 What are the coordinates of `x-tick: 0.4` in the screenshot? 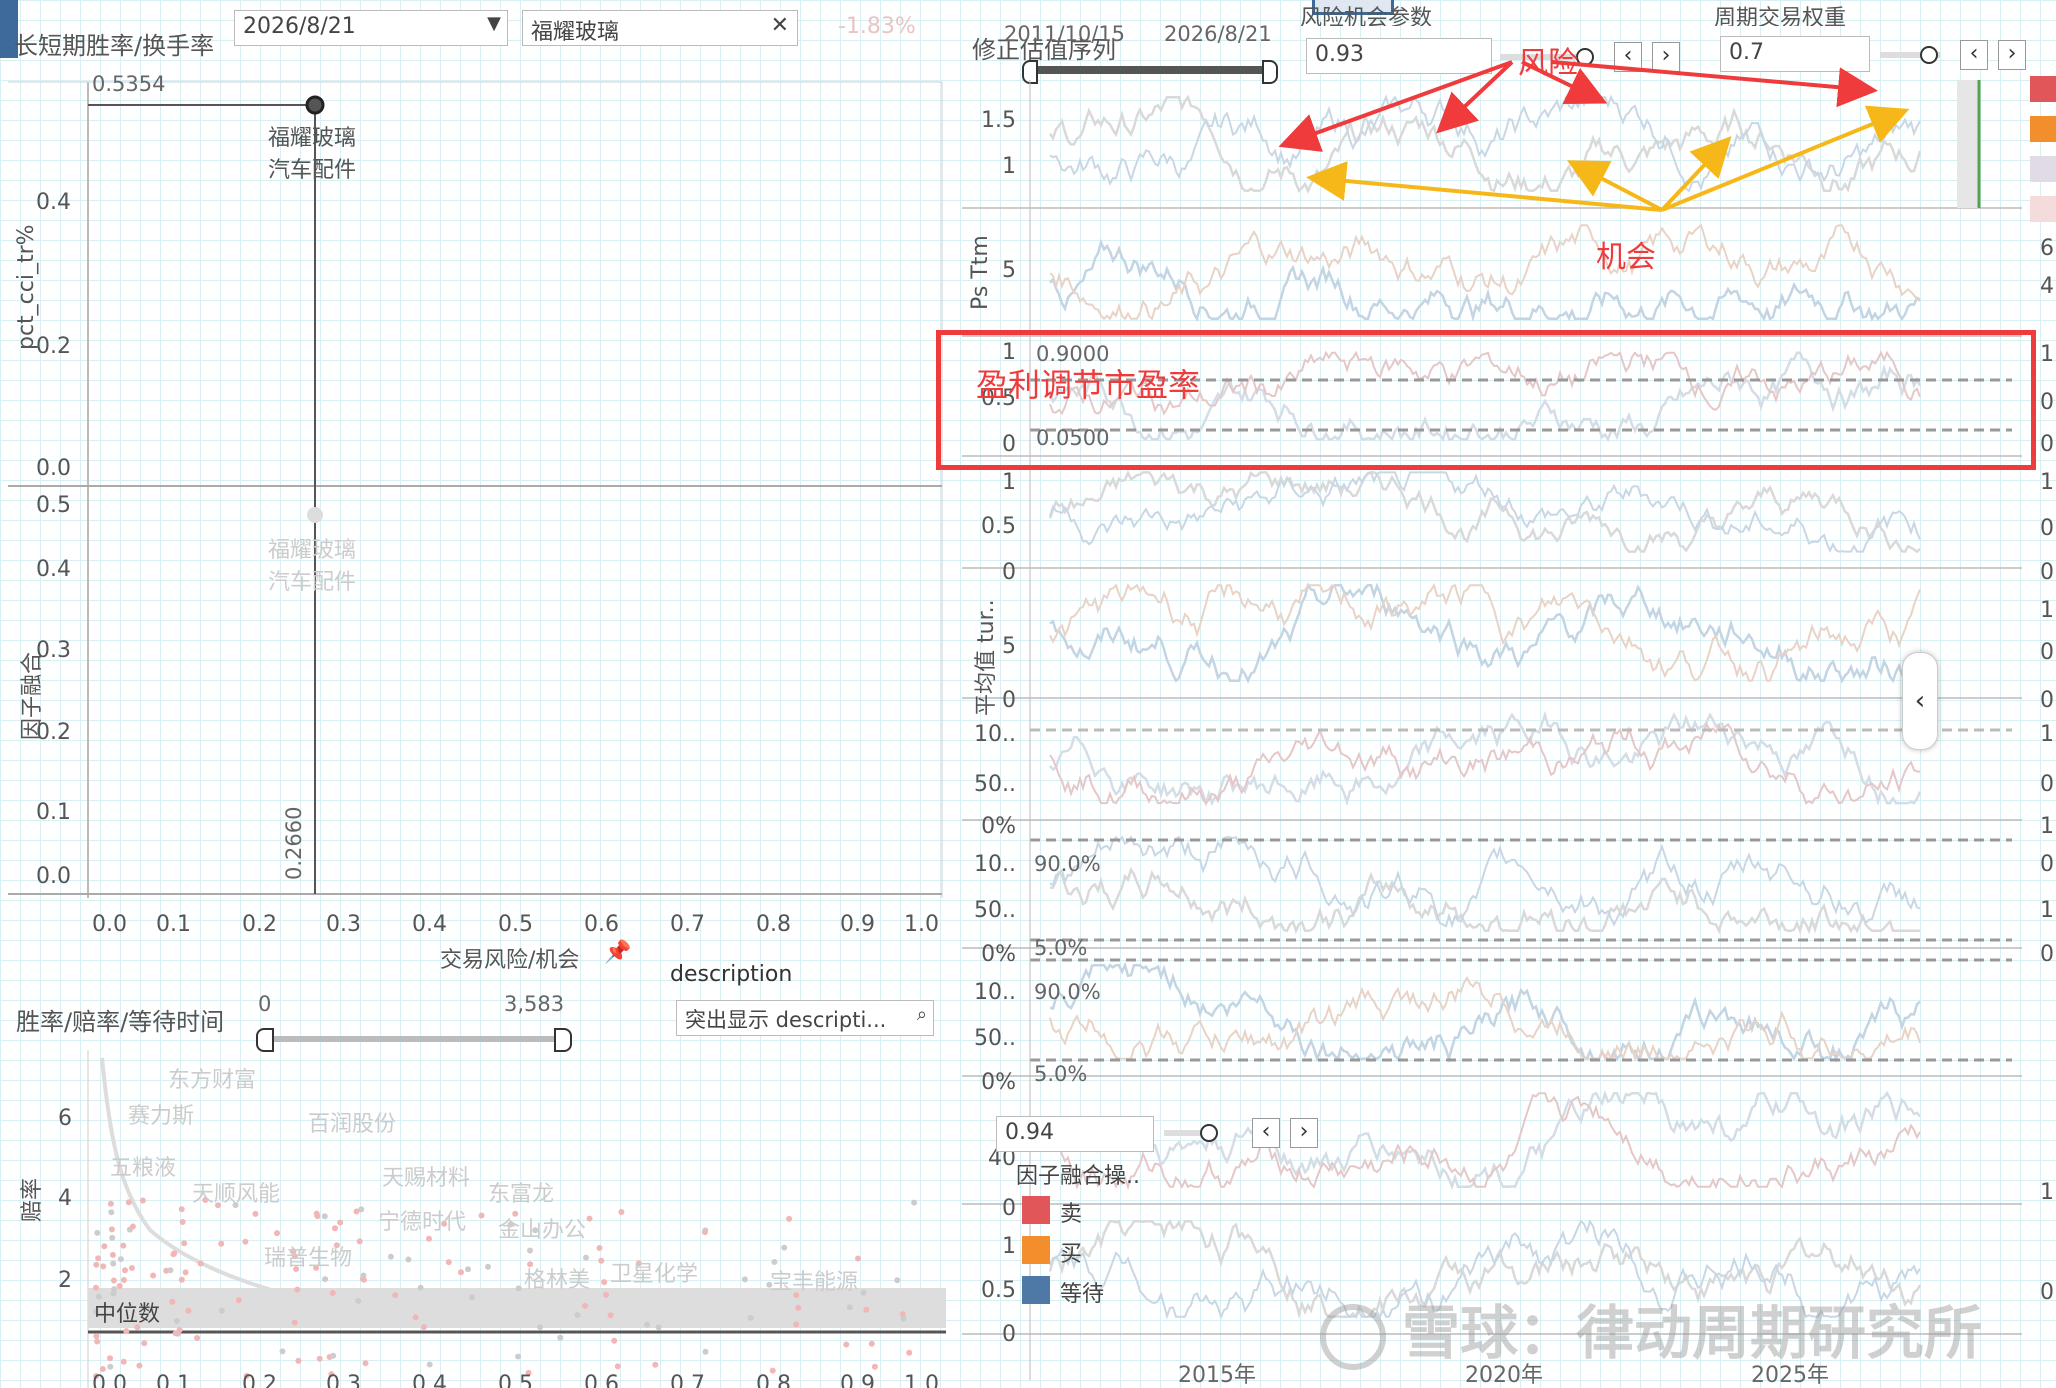 It's located at (429, 1380).